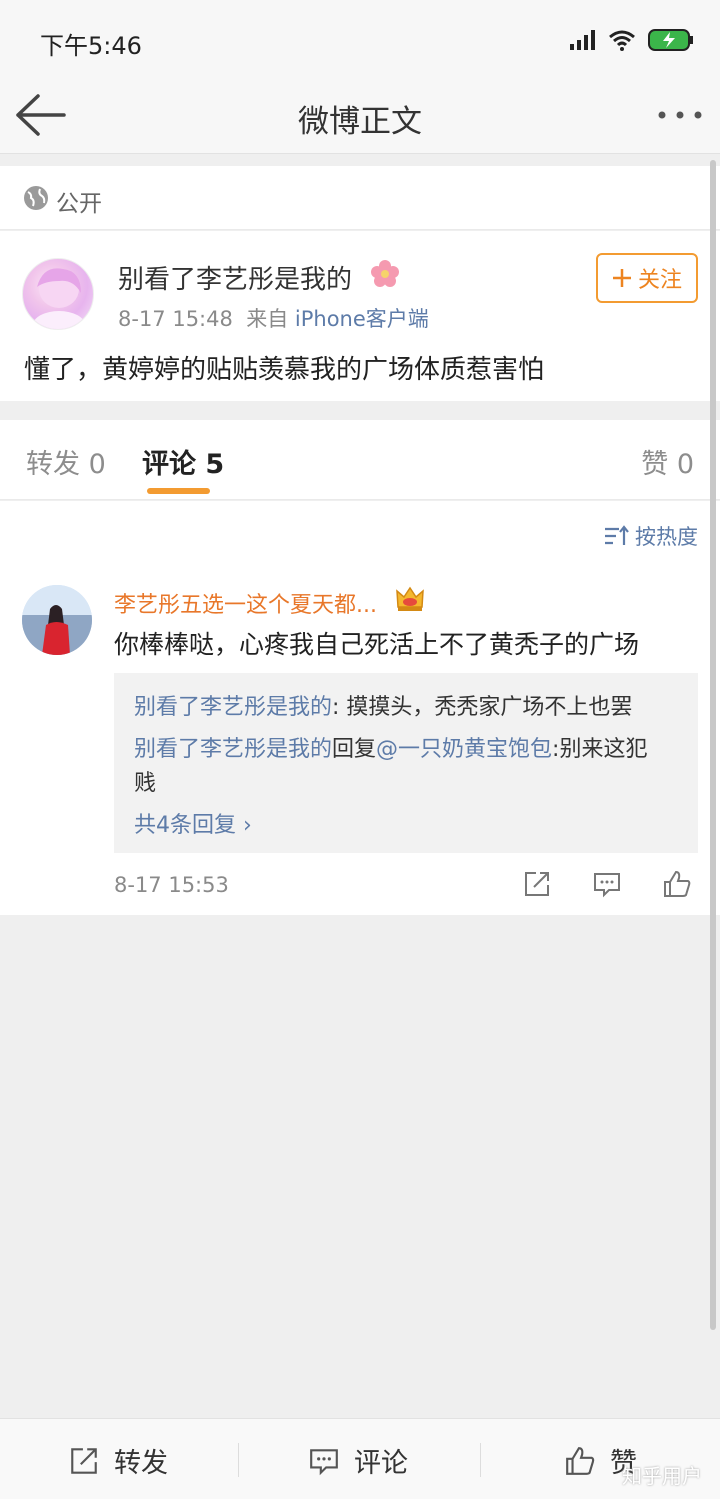  I want to click on battery-icon, so click(670, 40).